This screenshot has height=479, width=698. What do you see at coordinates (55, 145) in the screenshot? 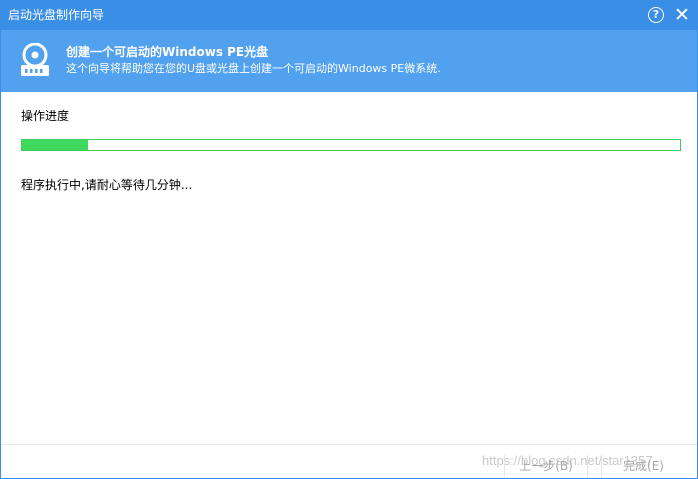
I see `progress-bar-fill` at bounding box center [55, 145].